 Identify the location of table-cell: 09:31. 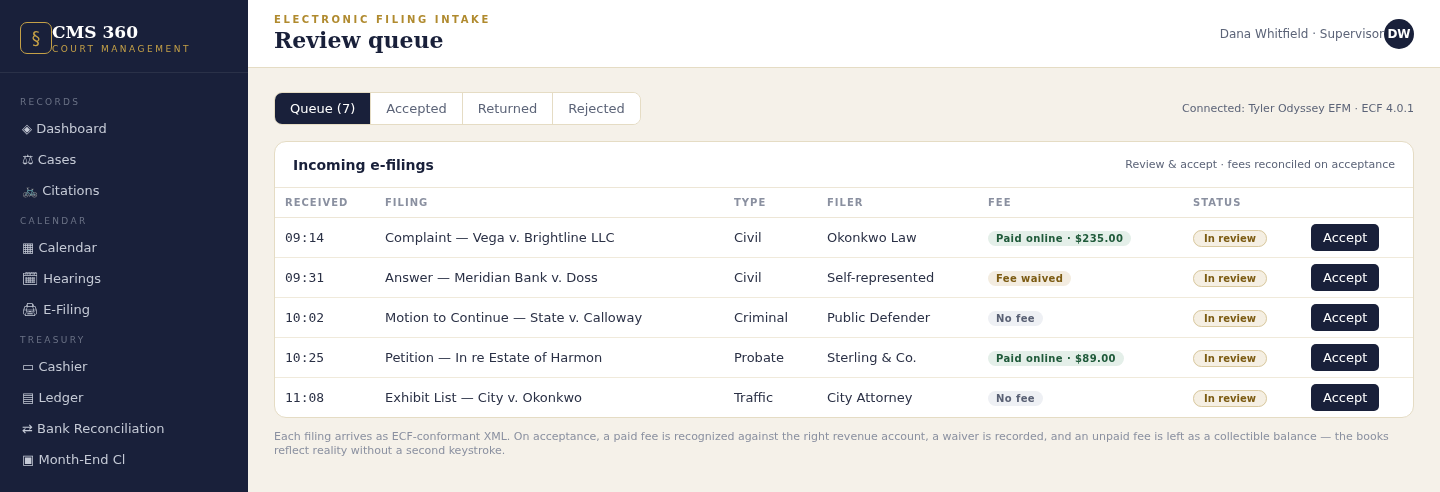
(325, 277).